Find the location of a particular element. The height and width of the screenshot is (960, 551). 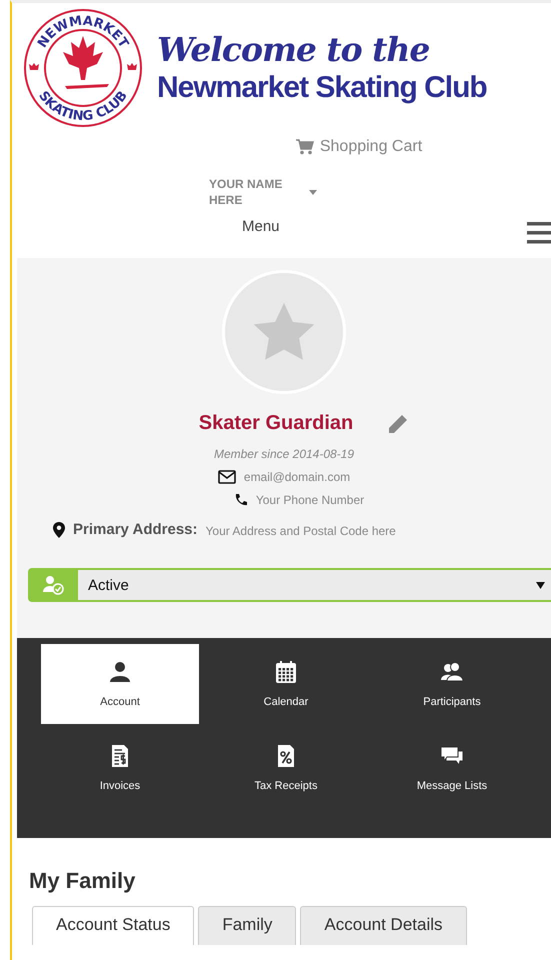

envelope-icon is located at coordinates (227, 477).